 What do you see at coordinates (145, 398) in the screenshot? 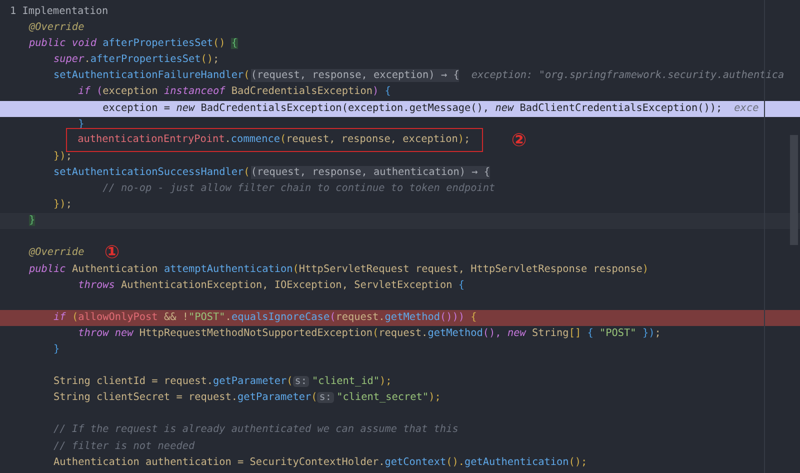
I see `code-text: String clientSecret = request.` at bounding box center [145, 398].